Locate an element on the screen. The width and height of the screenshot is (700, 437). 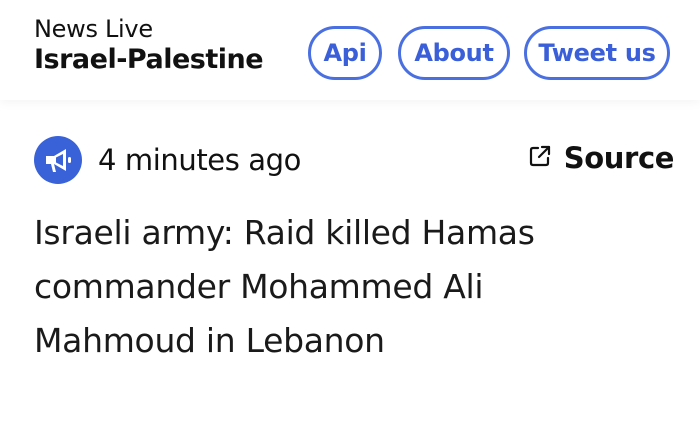
nav-bar: Api About Tweet us is located at coordinates (350, 56).